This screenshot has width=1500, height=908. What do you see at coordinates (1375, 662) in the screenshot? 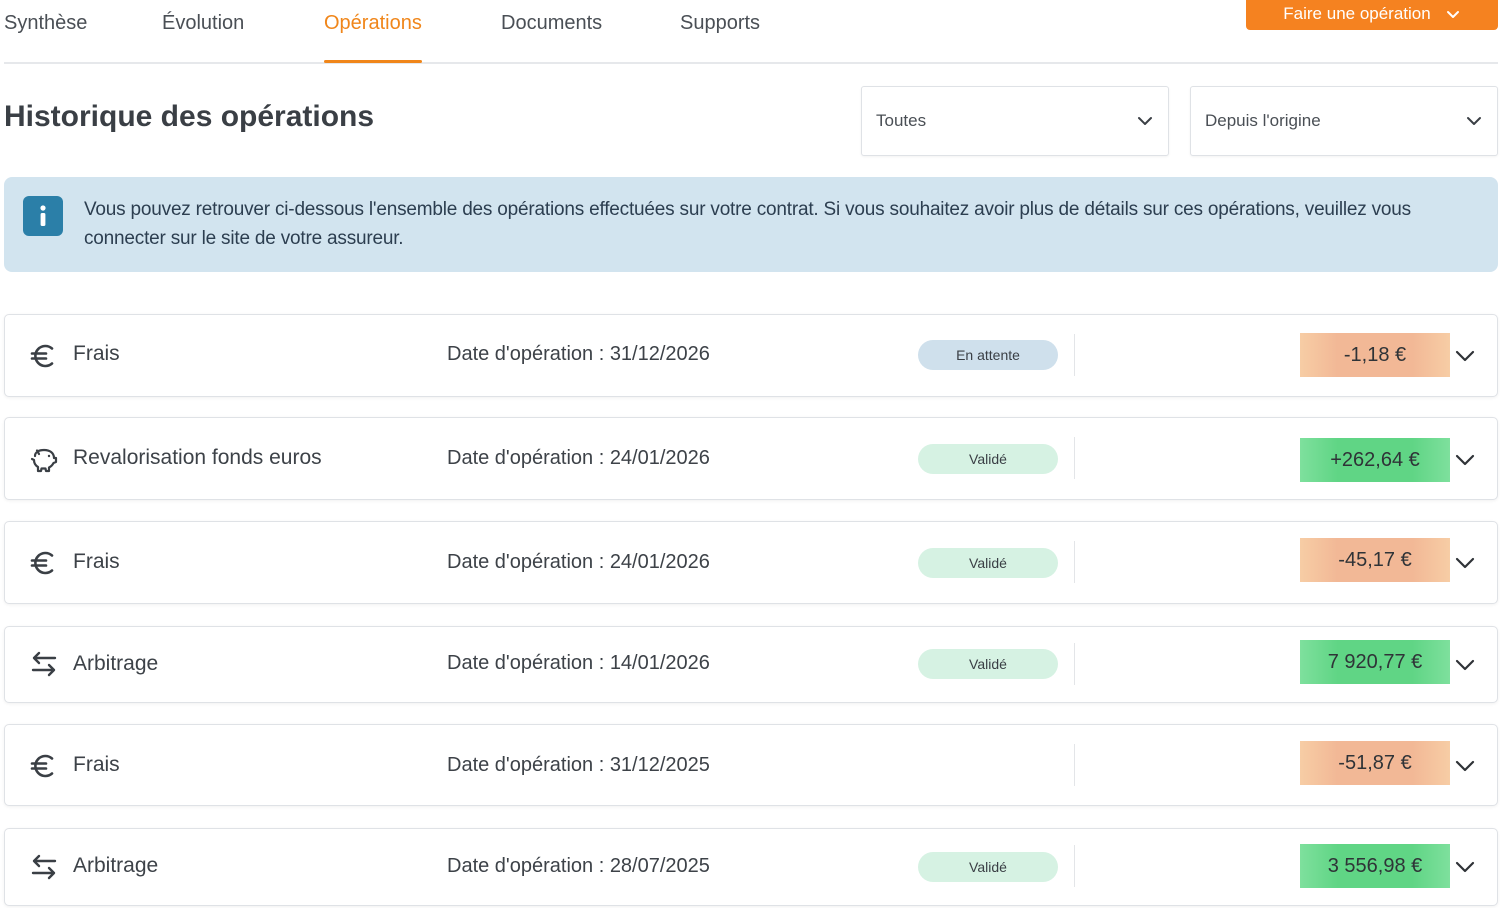
I see `operation-amount: 7 920,77 €` at bounding box center [1375, 662].